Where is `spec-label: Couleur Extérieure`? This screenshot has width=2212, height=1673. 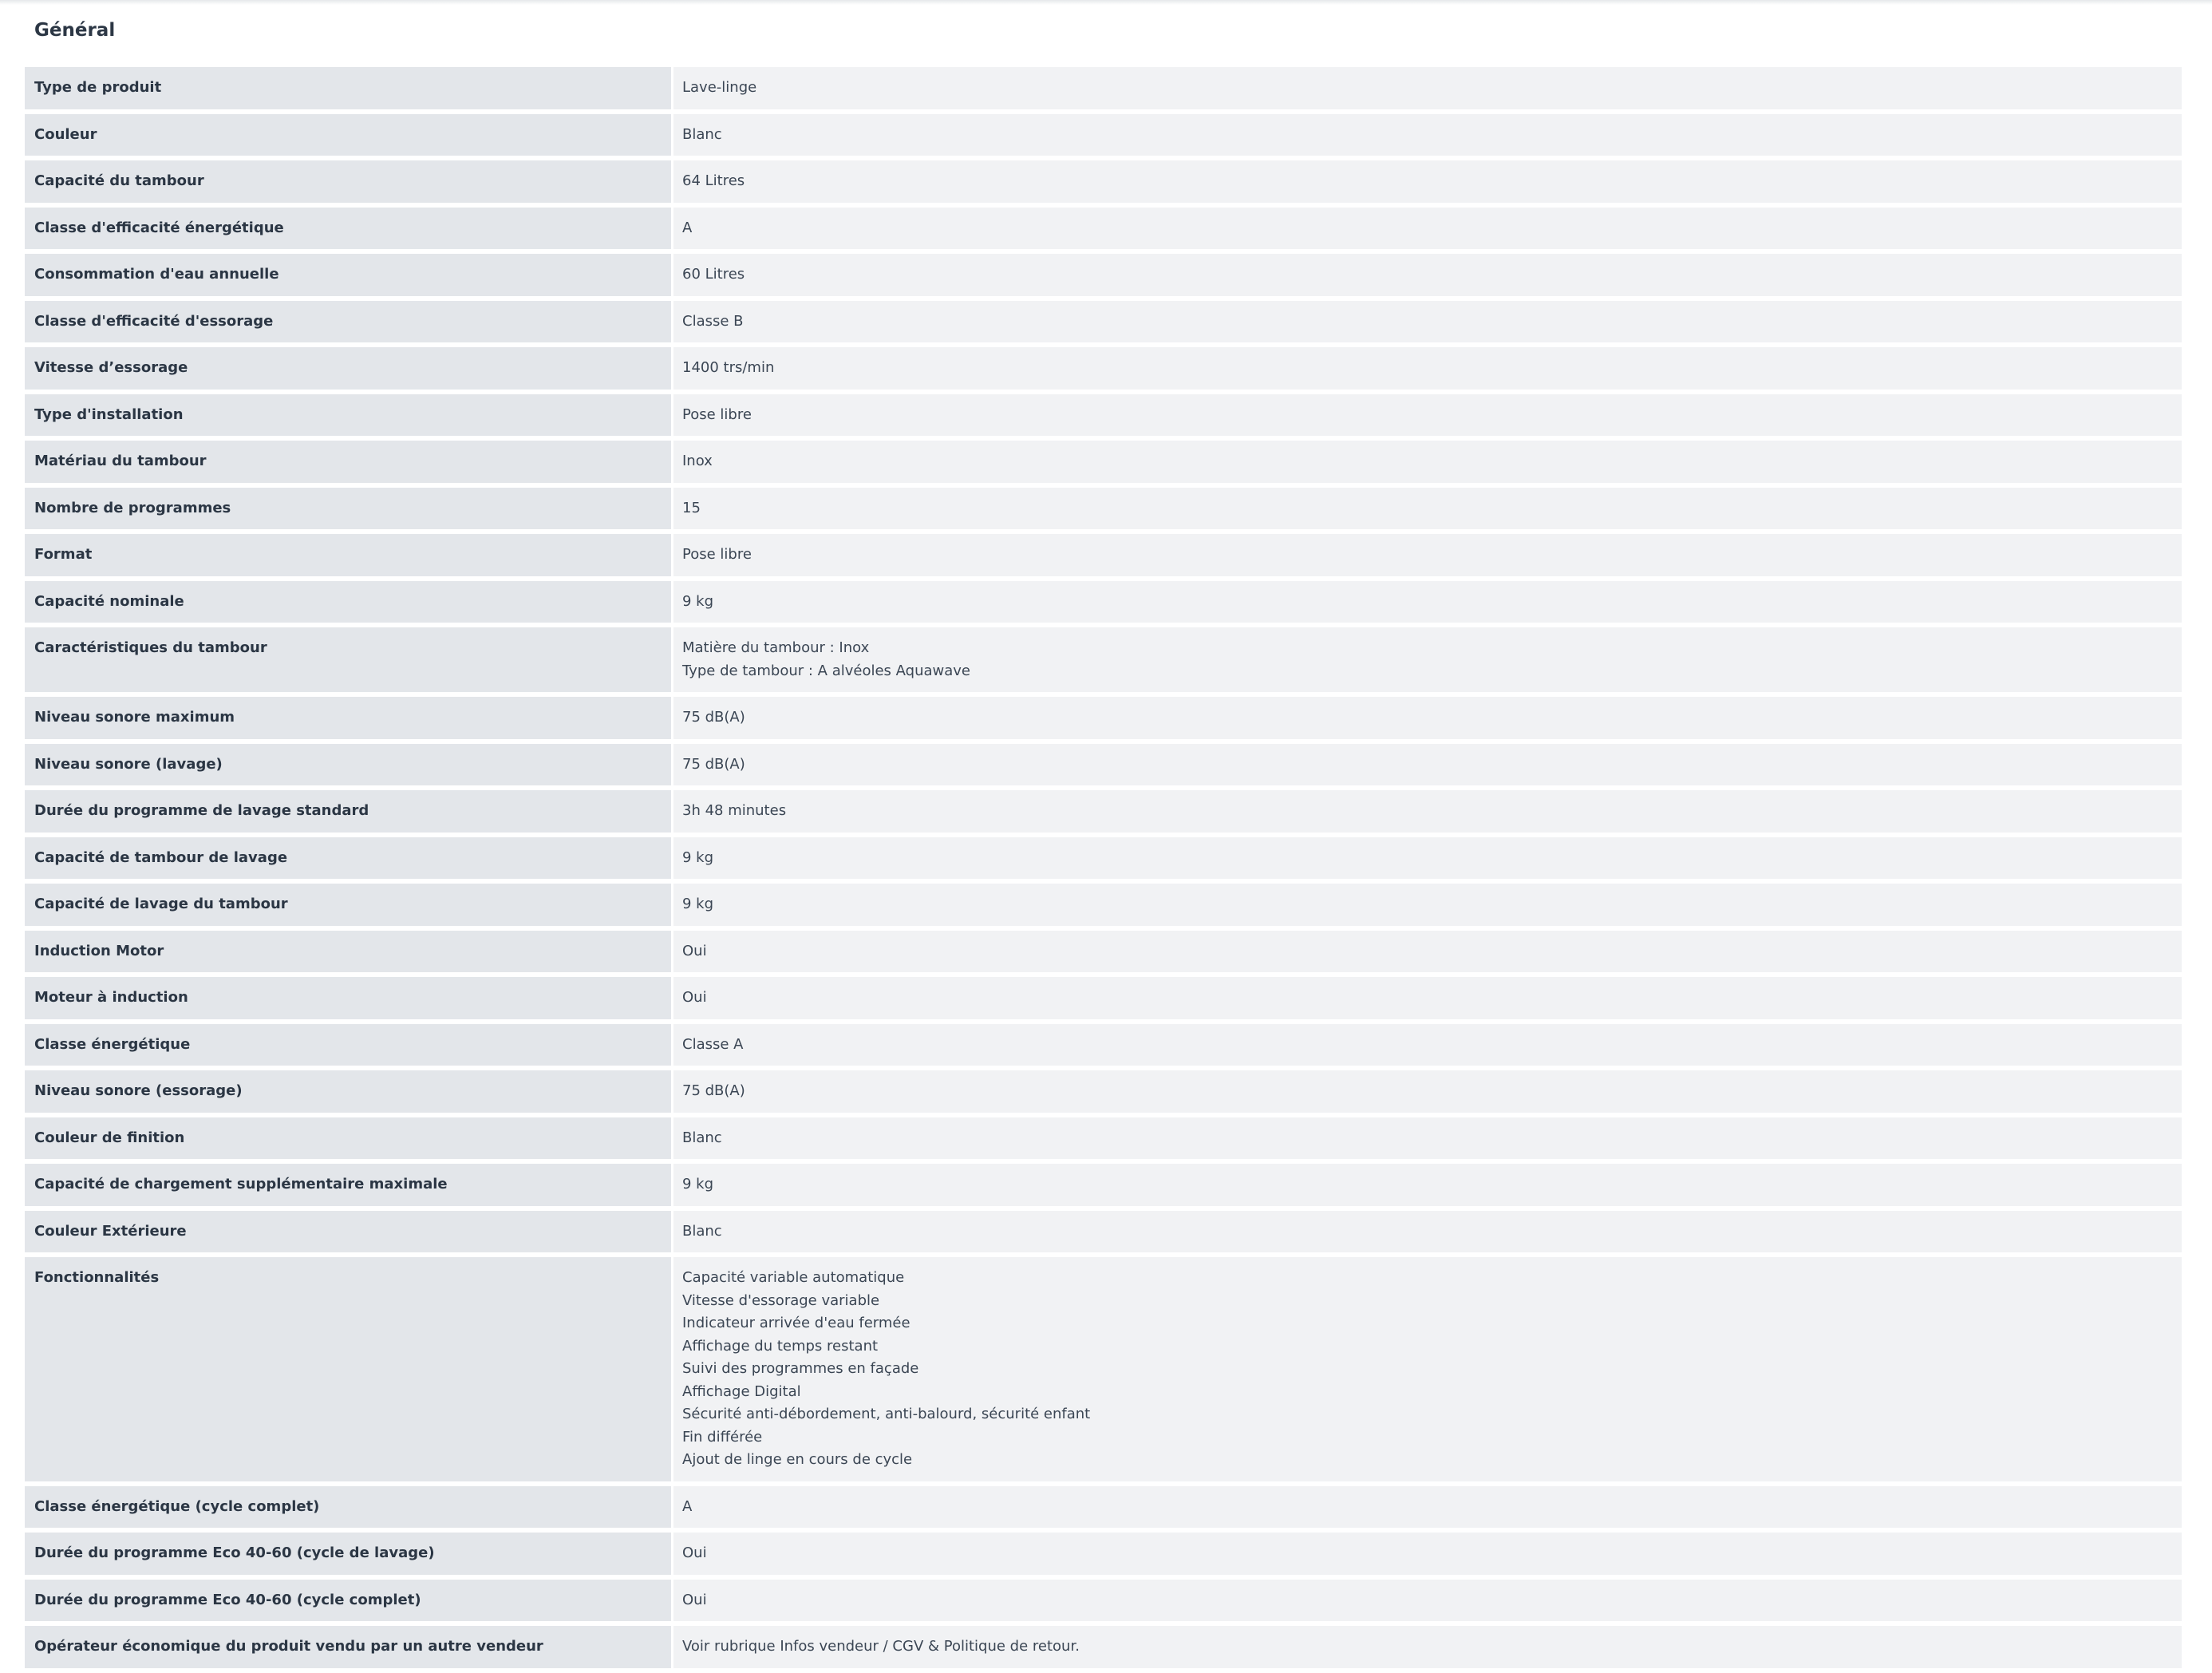
spec-label: Couleur Extérieure is located at coordinates (348, 1231).